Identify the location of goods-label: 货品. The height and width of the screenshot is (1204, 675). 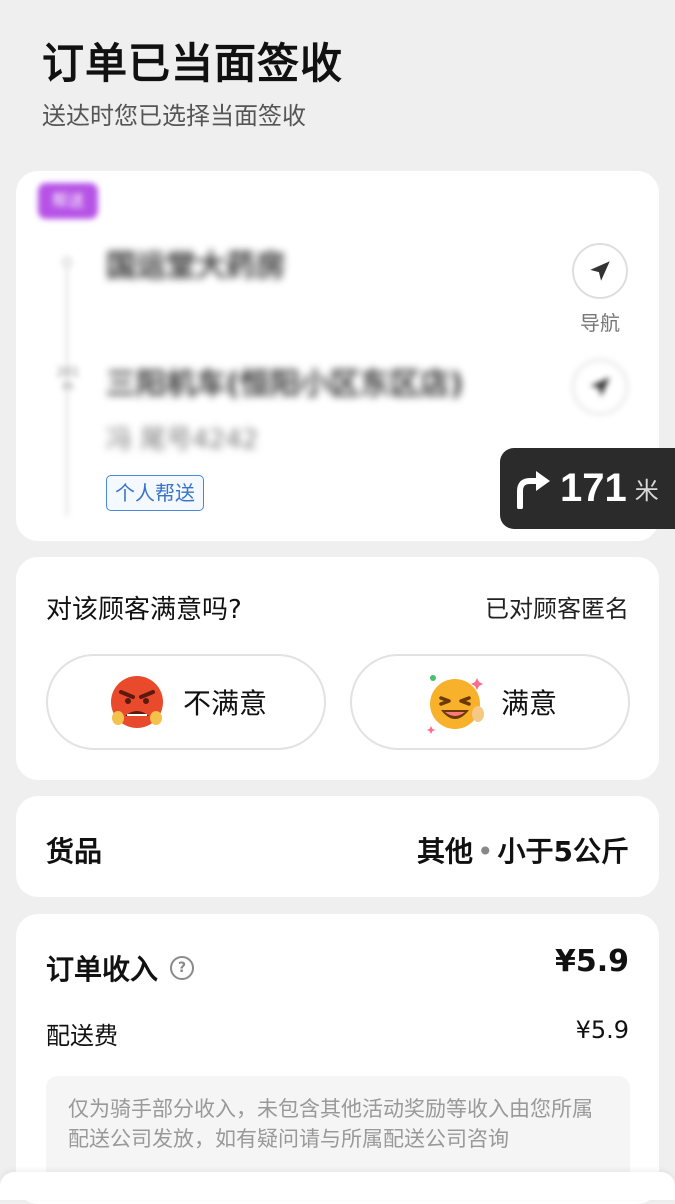
(74, 851).